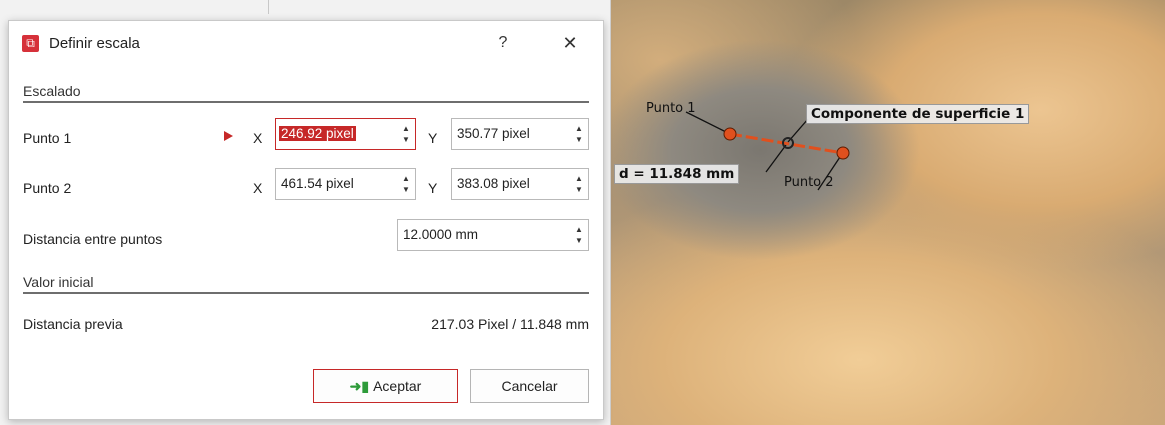 The width and height of the screenshot is (1165, 425). Describe the element at coordinates (228, 136) in the screenshot. I see `active-point-arrow-icon` at that location.